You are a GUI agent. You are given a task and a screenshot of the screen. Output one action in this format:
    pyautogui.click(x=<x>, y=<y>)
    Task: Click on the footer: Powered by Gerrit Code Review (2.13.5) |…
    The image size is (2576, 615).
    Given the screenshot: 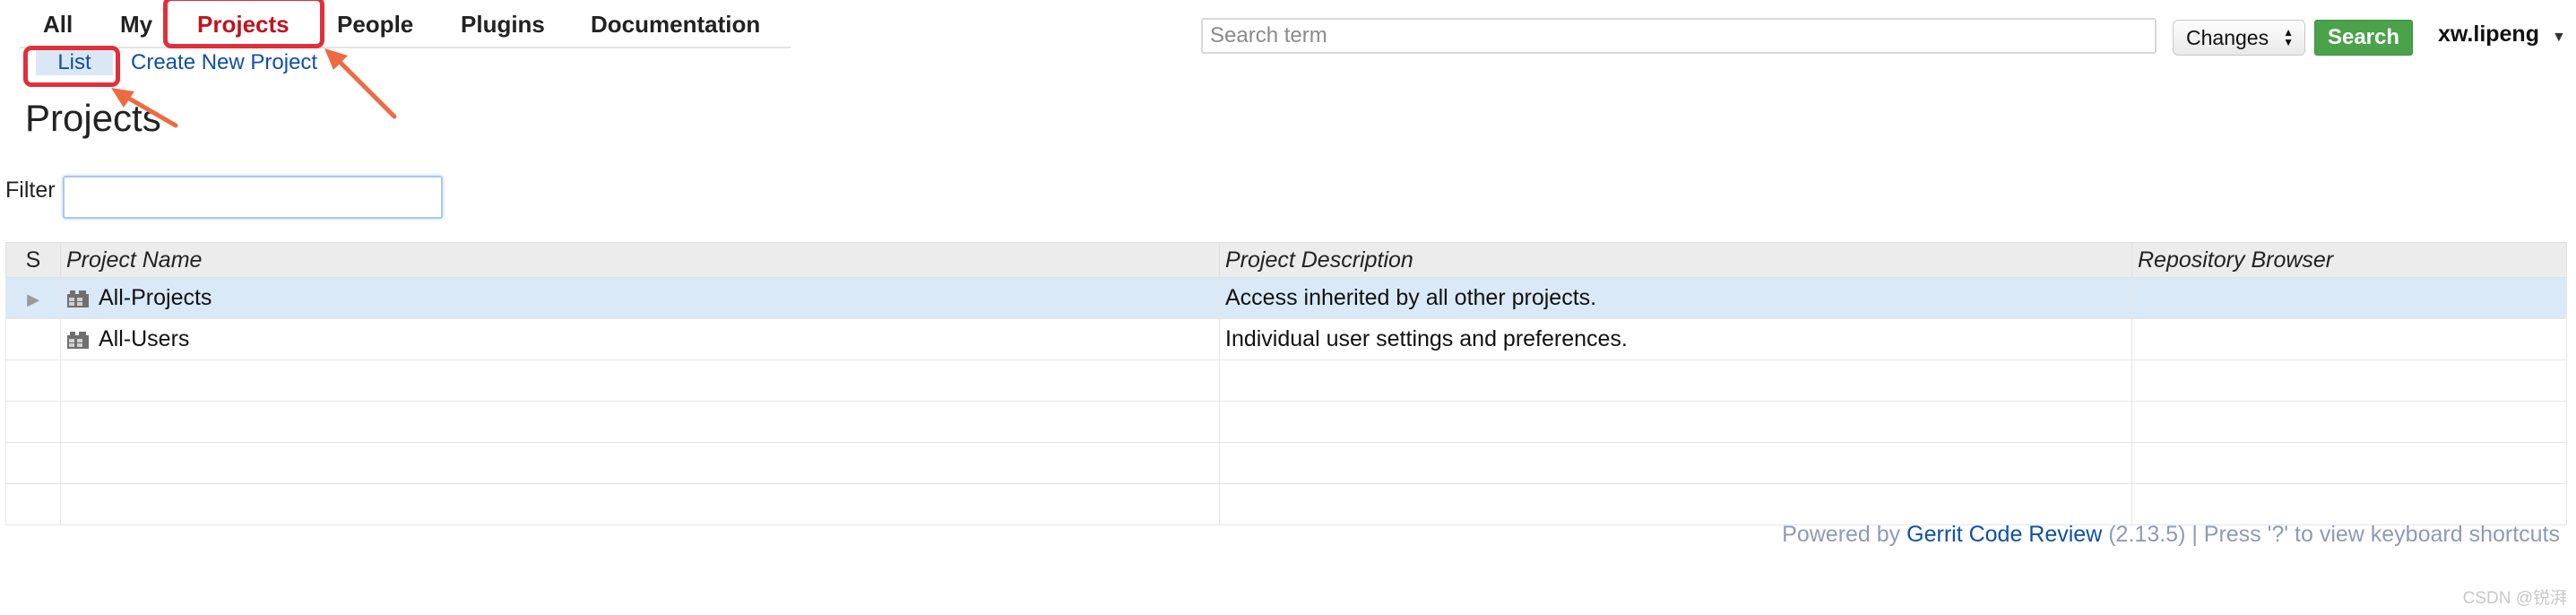 What is the action you would take?
    pyautogui.click(x=2171, y=535)
    